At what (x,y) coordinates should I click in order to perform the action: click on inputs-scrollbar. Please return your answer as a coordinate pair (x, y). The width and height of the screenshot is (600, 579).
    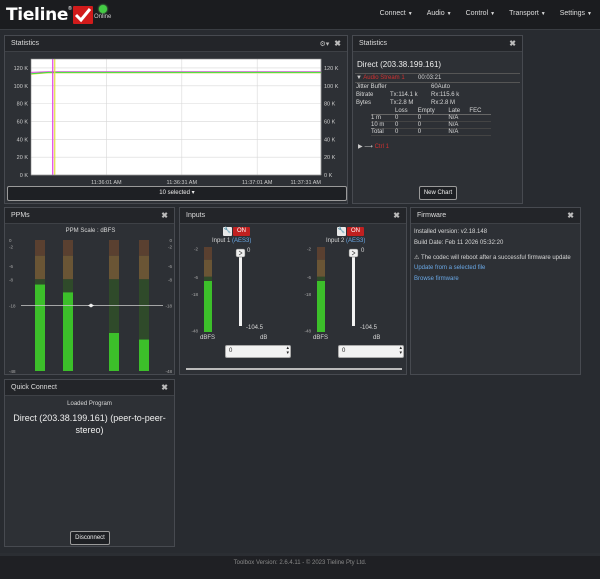
    Looking at the image, I should click on (294, 369).